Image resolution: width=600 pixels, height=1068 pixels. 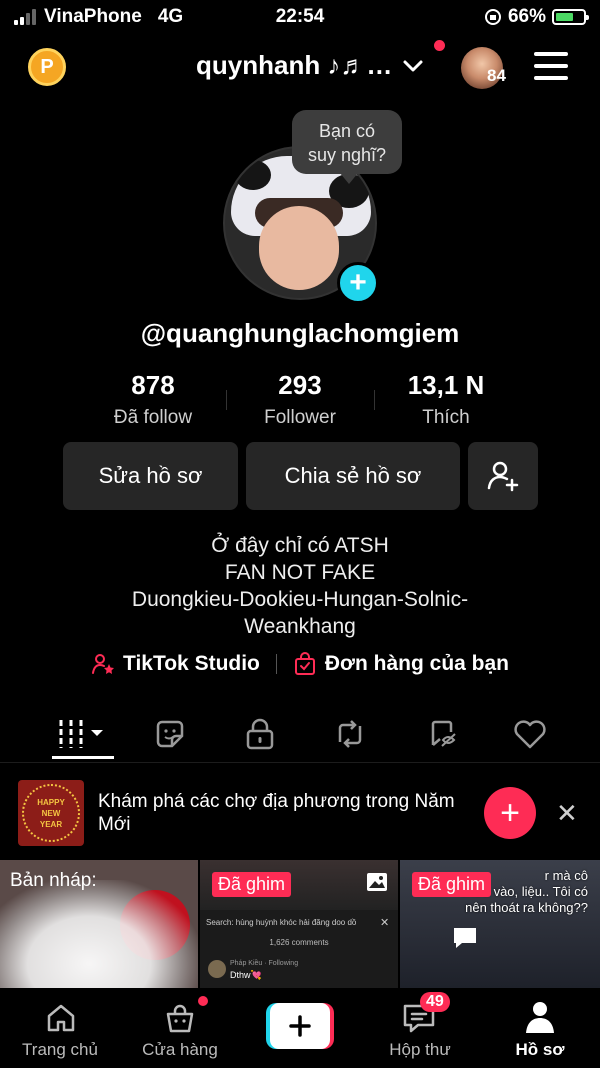 I want to click on favorites-tab, so click(x=442, y=734).